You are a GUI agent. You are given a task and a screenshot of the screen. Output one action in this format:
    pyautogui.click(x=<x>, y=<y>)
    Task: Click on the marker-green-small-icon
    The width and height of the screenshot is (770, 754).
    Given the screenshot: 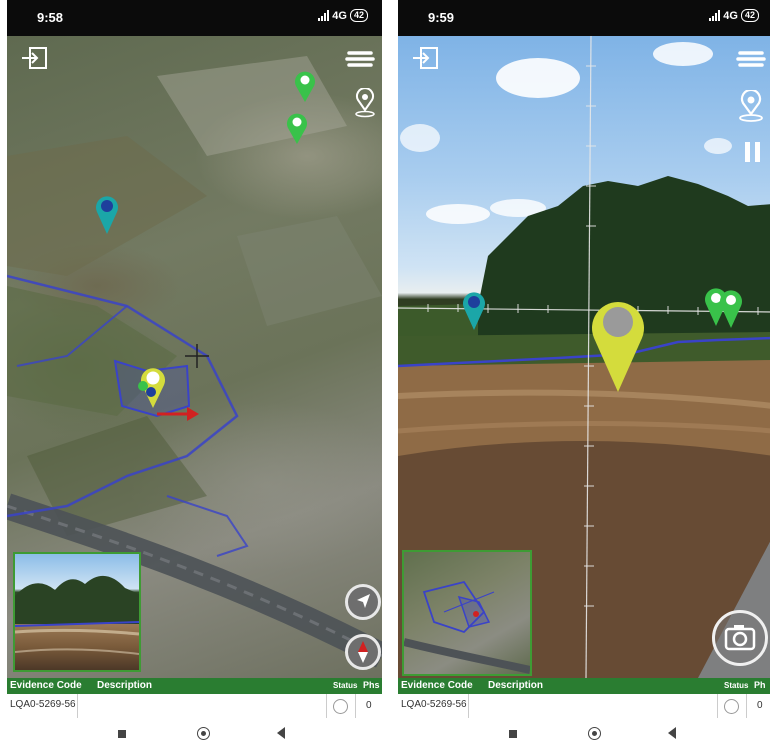 What is the action you would take?
    pyautogui.click(x=143, y=386)
    